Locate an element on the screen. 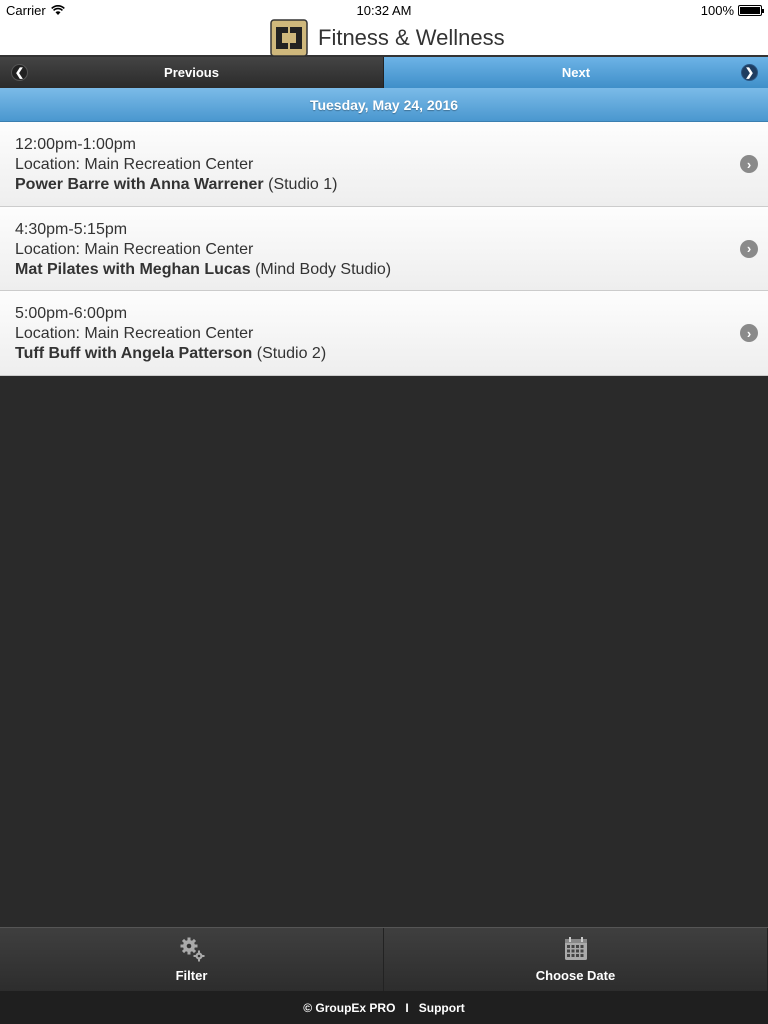 The height and width of the screenshot is (1024, 768). class-room: (Studio 1) is located at coordinates (303, 184).